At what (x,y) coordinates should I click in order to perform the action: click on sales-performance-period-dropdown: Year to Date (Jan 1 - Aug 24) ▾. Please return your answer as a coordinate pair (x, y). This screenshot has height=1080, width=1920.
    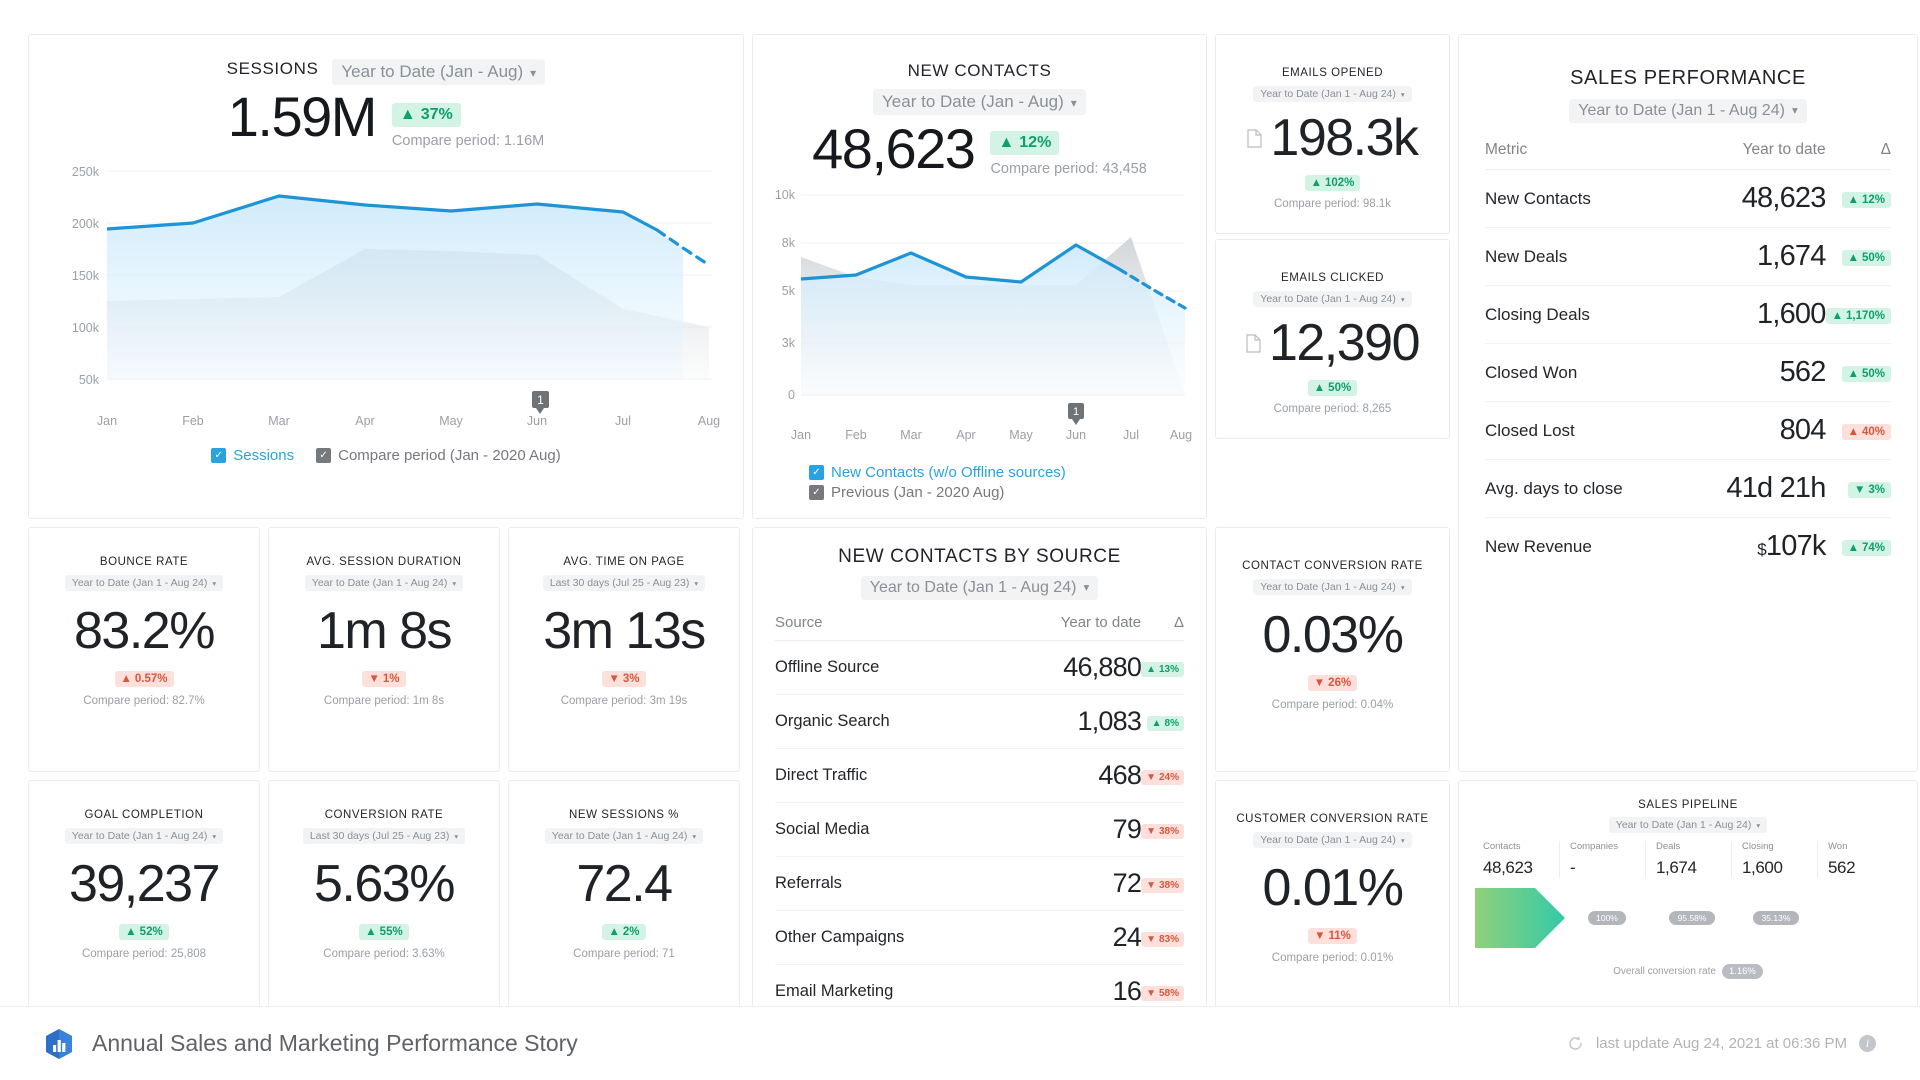
    Looking at the image, I should click on (1688, 111).